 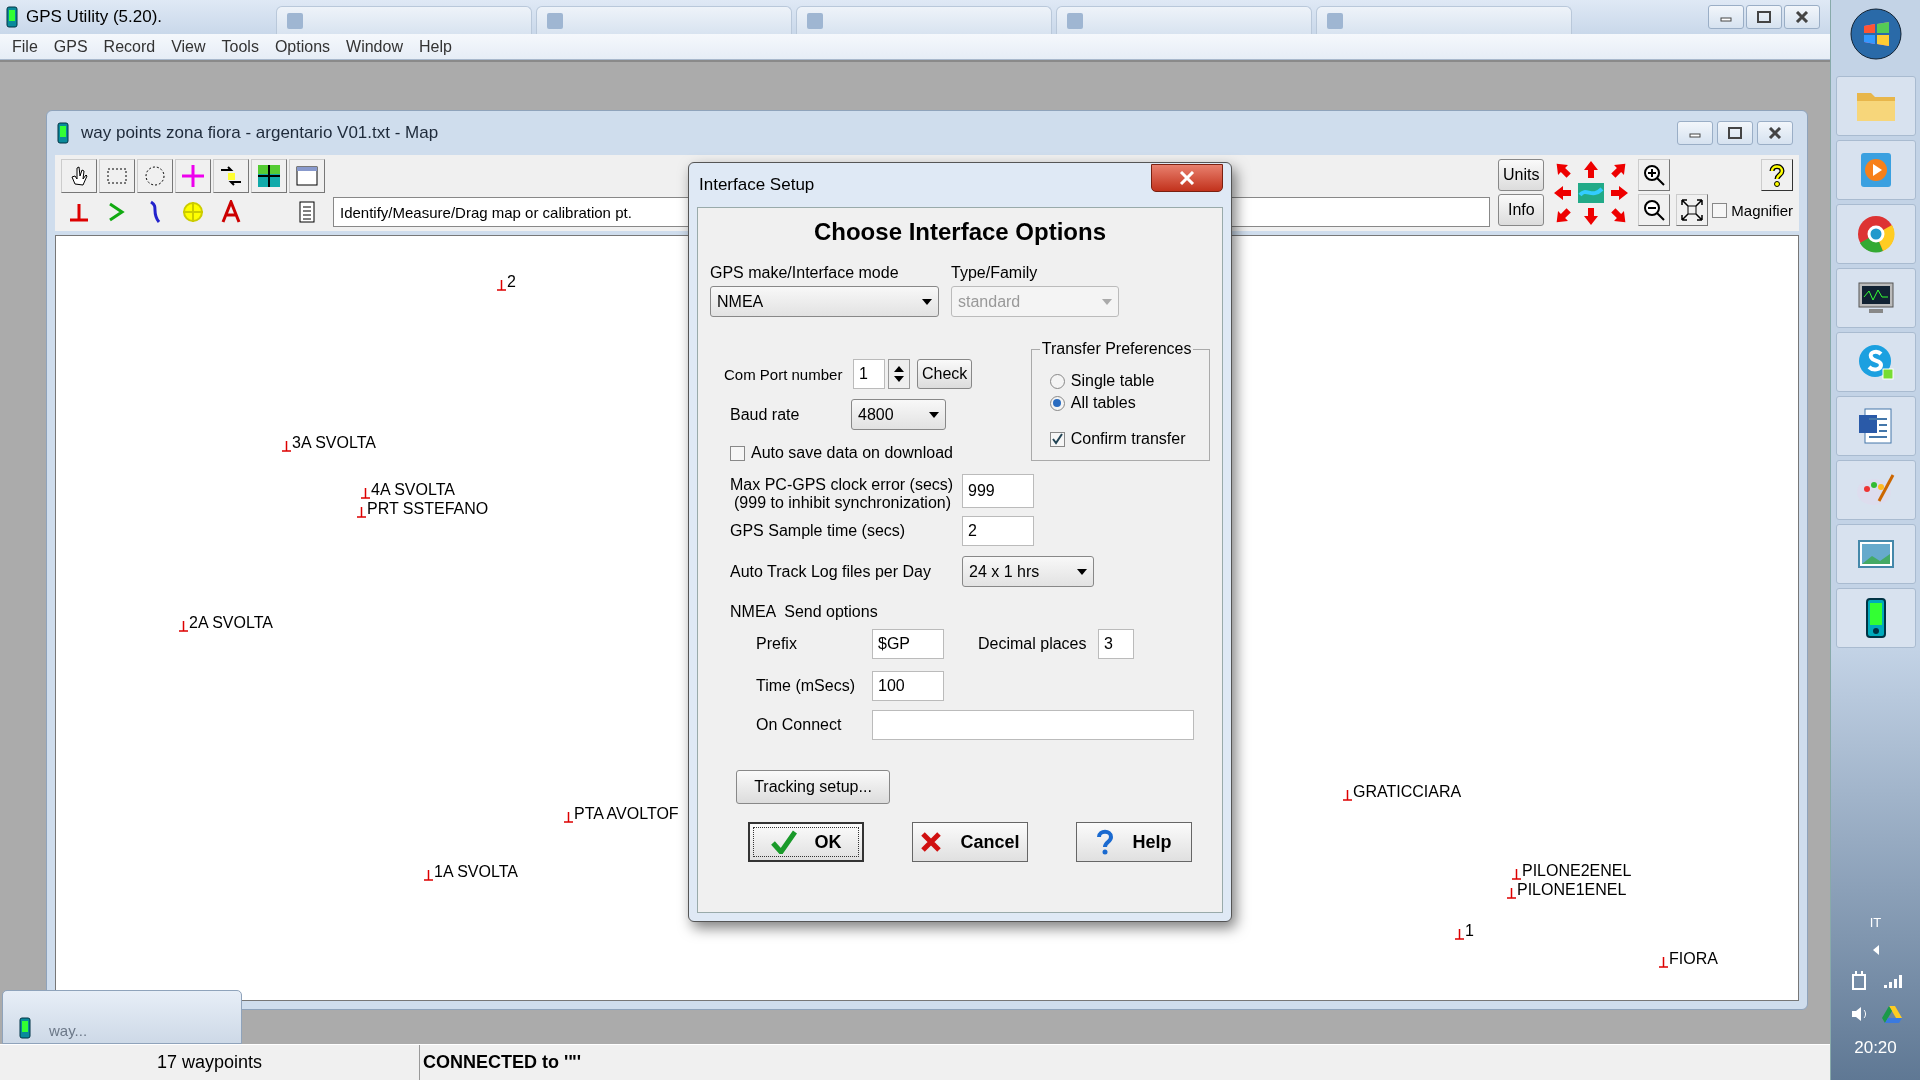 I want to click on waypoint-label: 4A SVOLTA, so click(x=413, y=490).